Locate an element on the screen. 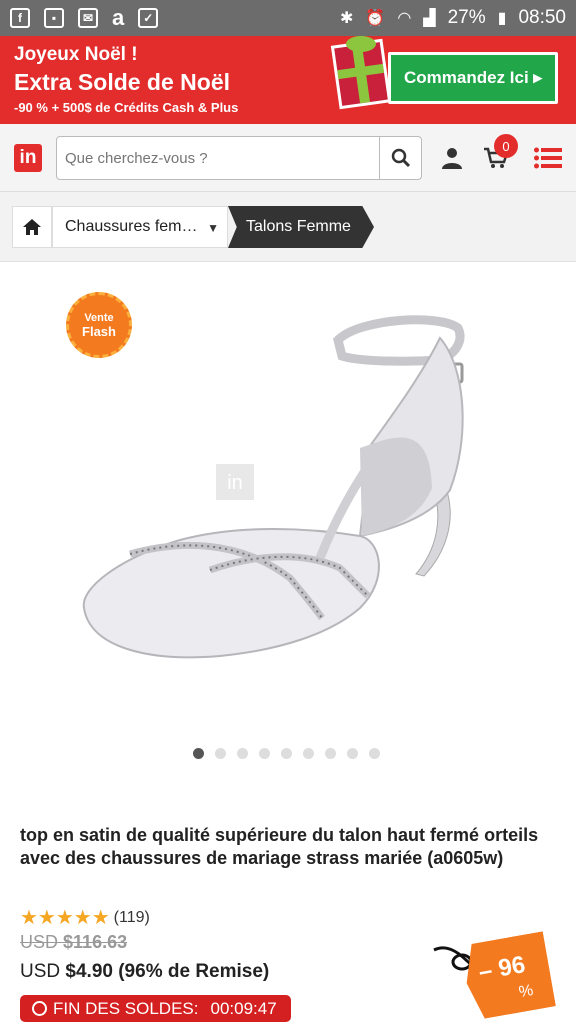 The height and width of the screenshot is (1024, 576). search-button is located at coordinates (400, 158).